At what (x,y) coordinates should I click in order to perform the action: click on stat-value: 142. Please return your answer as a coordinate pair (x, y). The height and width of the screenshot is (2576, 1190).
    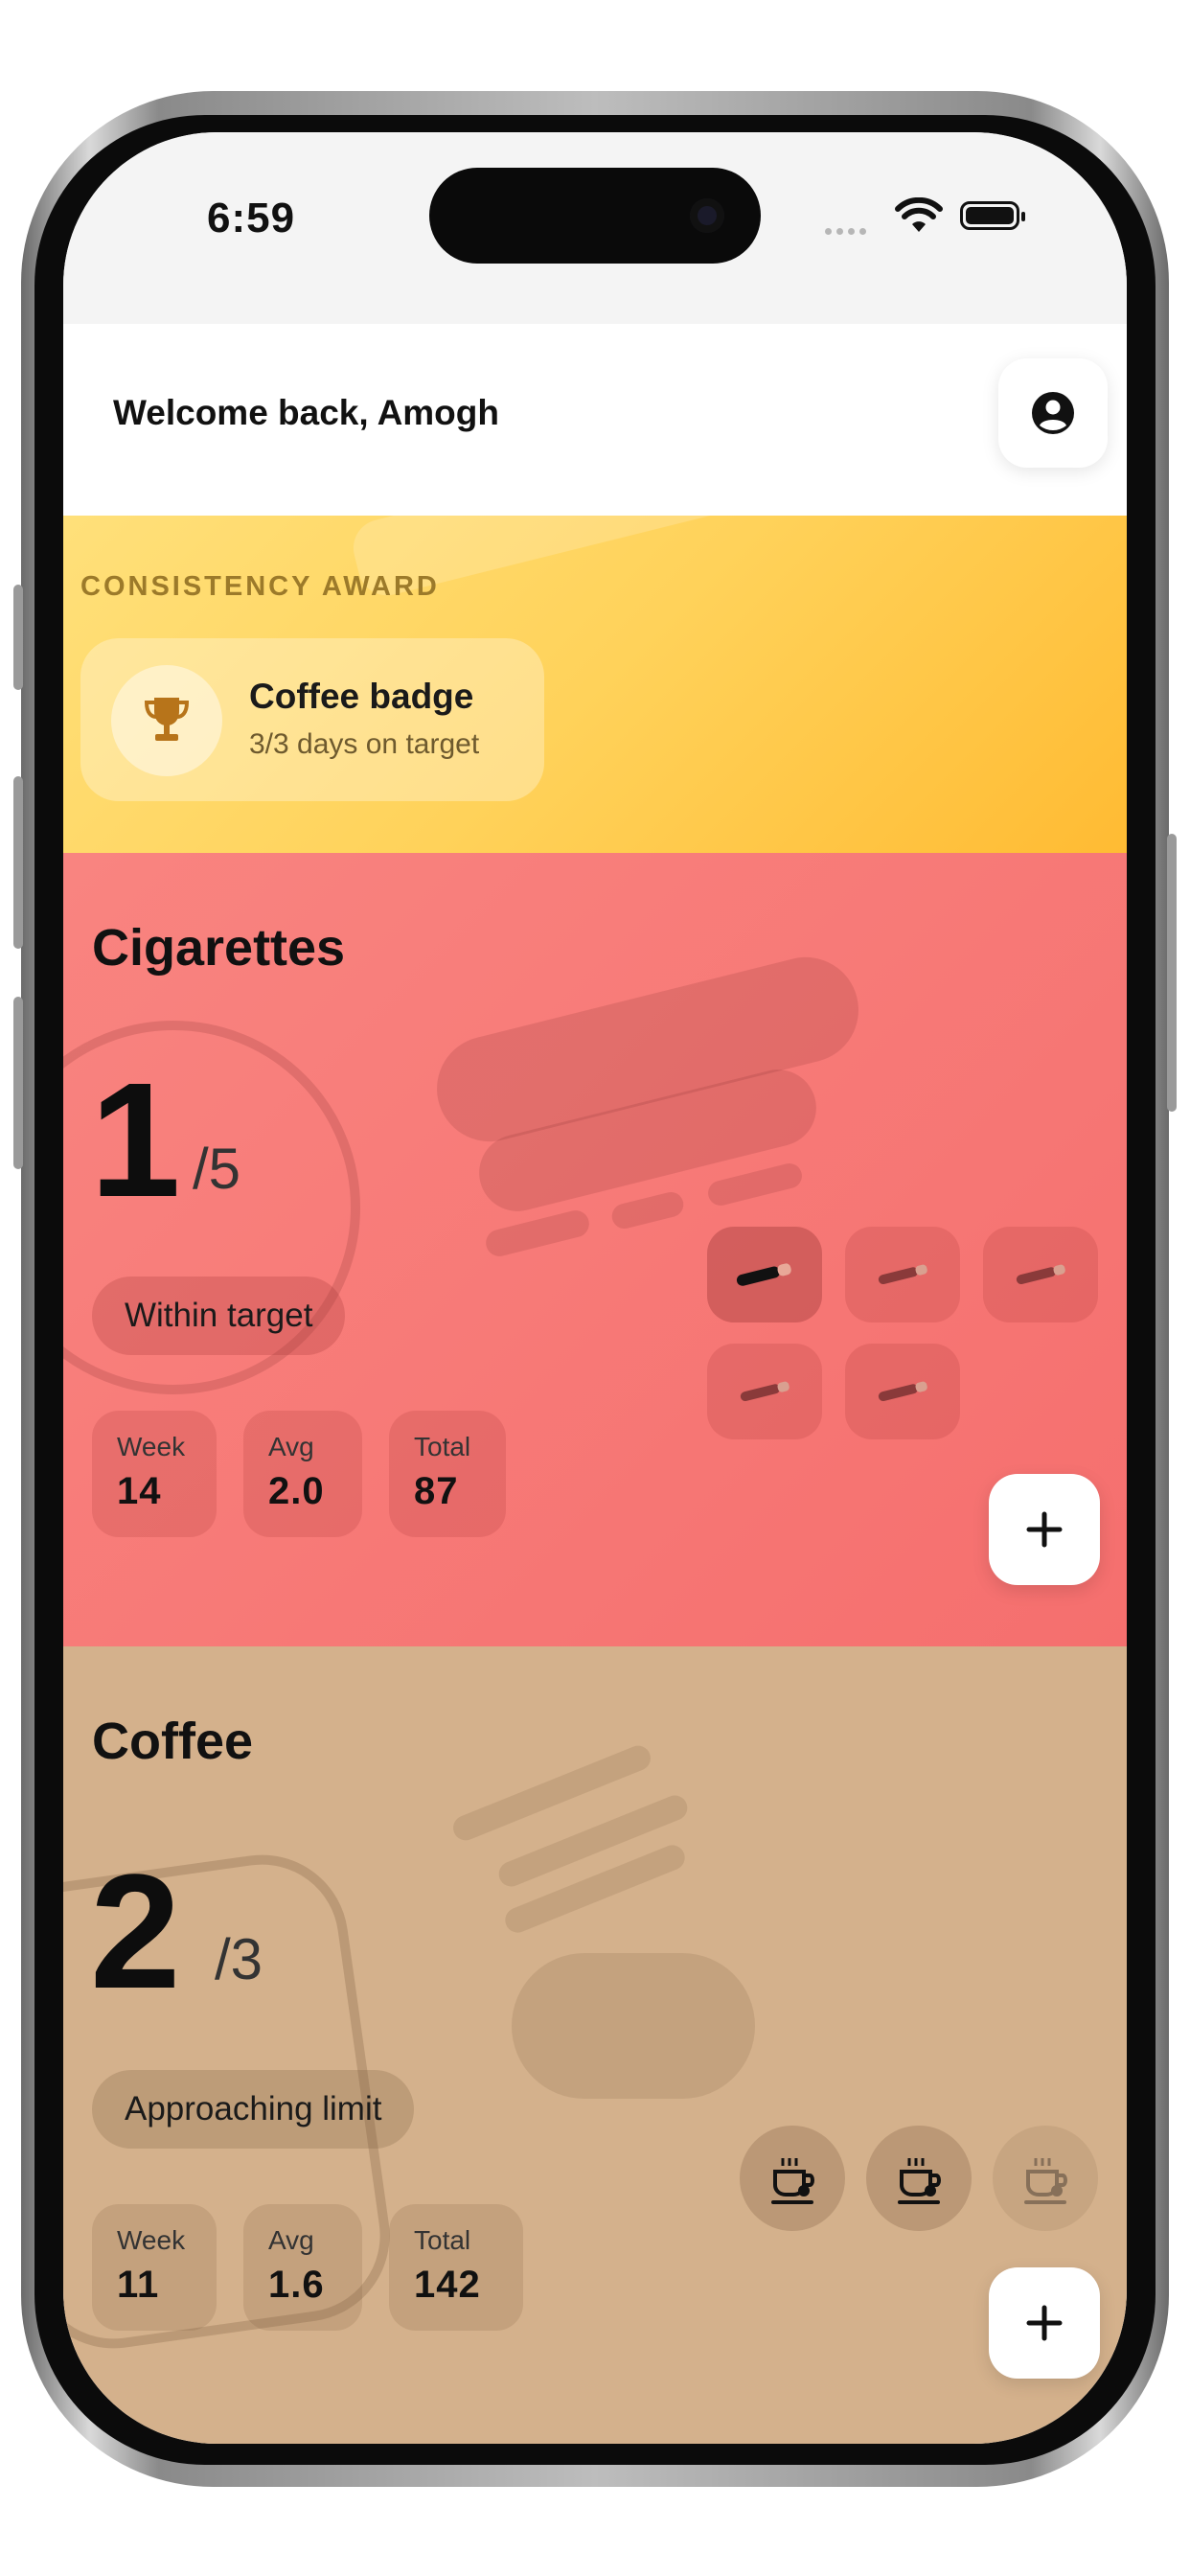
    Looking at the image, I should click on (448, 2285).